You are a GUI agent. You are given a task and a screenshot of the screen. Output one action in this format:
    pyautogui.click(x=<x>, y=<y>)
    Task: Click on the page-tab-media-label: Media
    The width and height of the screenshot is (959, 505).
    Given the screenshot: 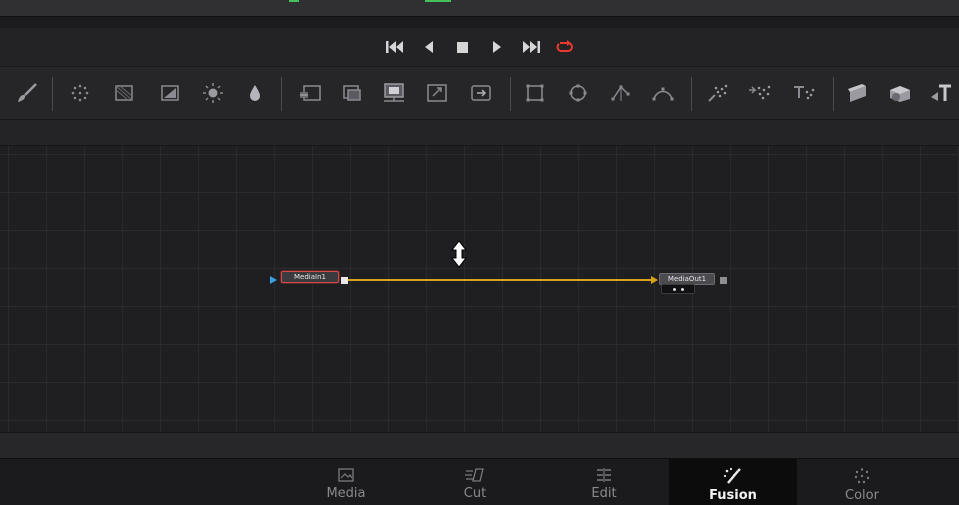 What is the action you would take?
    pyautogui.click(x=346, y=493)
    